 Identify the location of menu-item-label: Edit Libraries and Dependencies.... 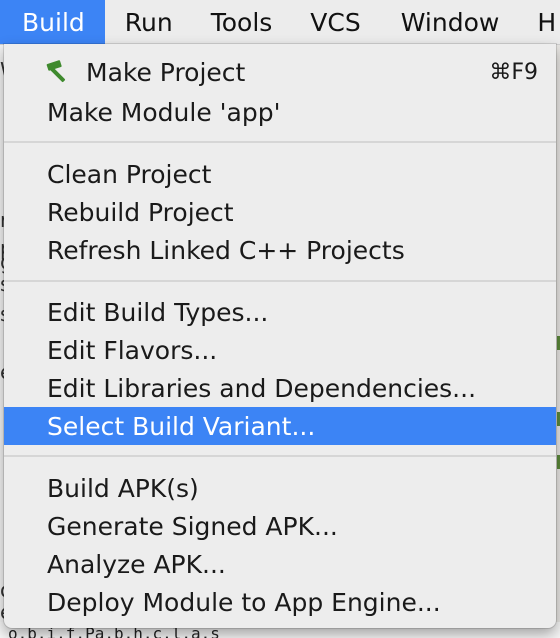
(262, 388).